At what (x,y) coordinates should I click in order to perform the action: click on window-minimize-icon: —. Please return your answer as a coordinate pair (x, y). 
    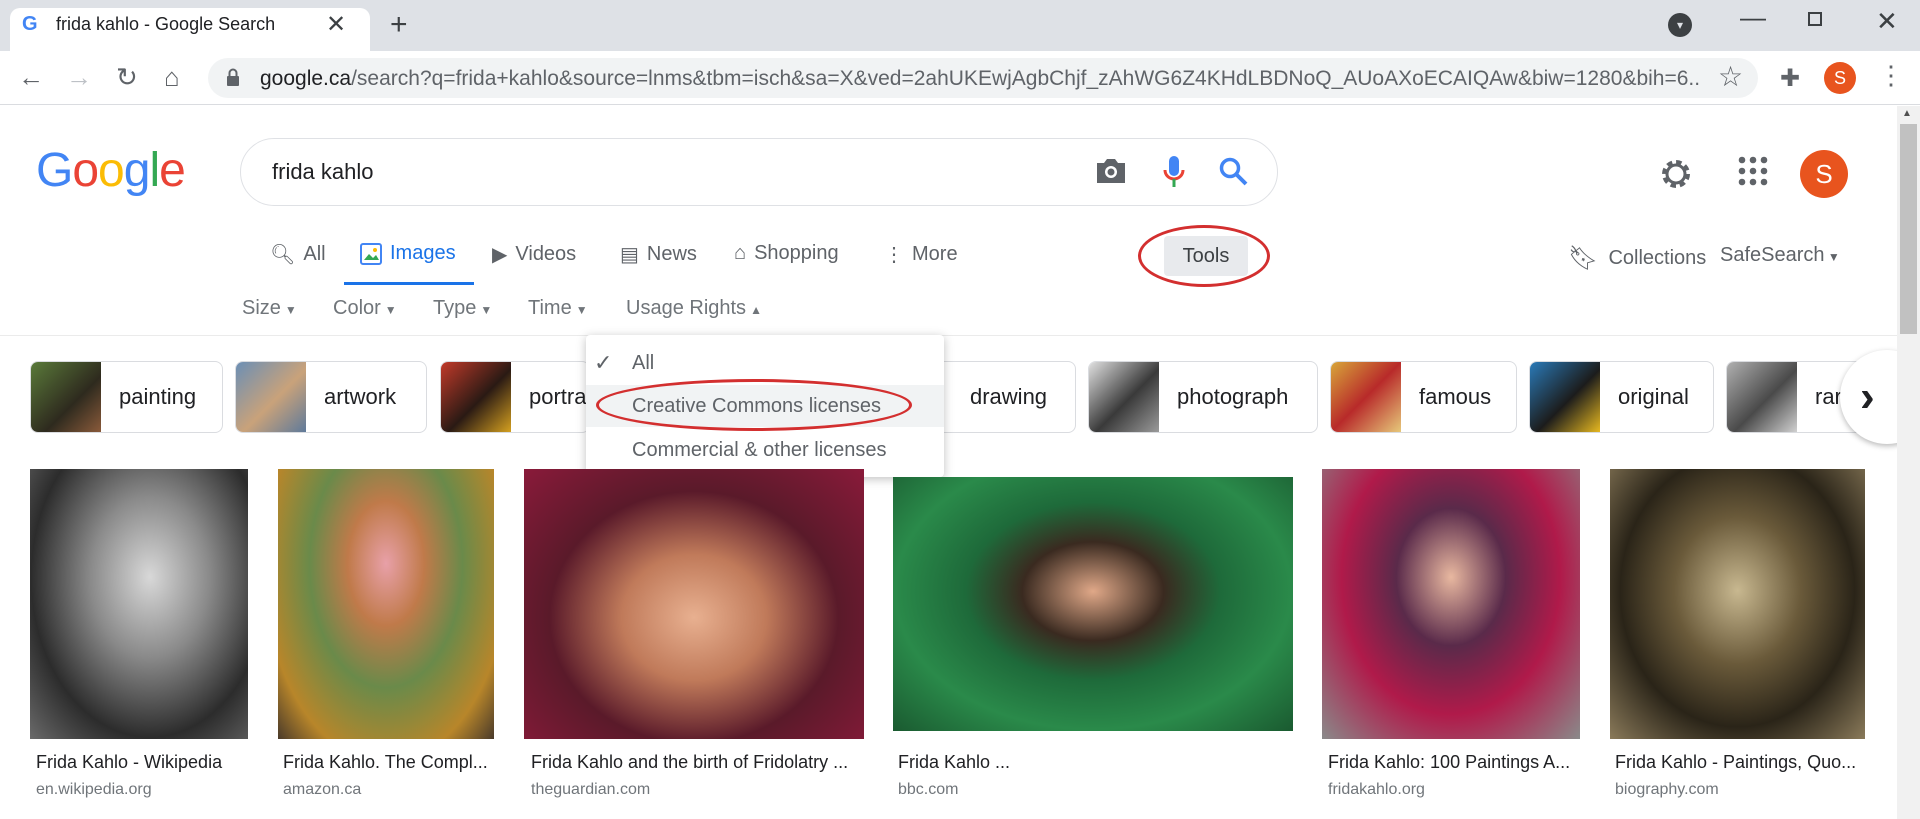
    Looking at the image, I should click on (1753, 17).